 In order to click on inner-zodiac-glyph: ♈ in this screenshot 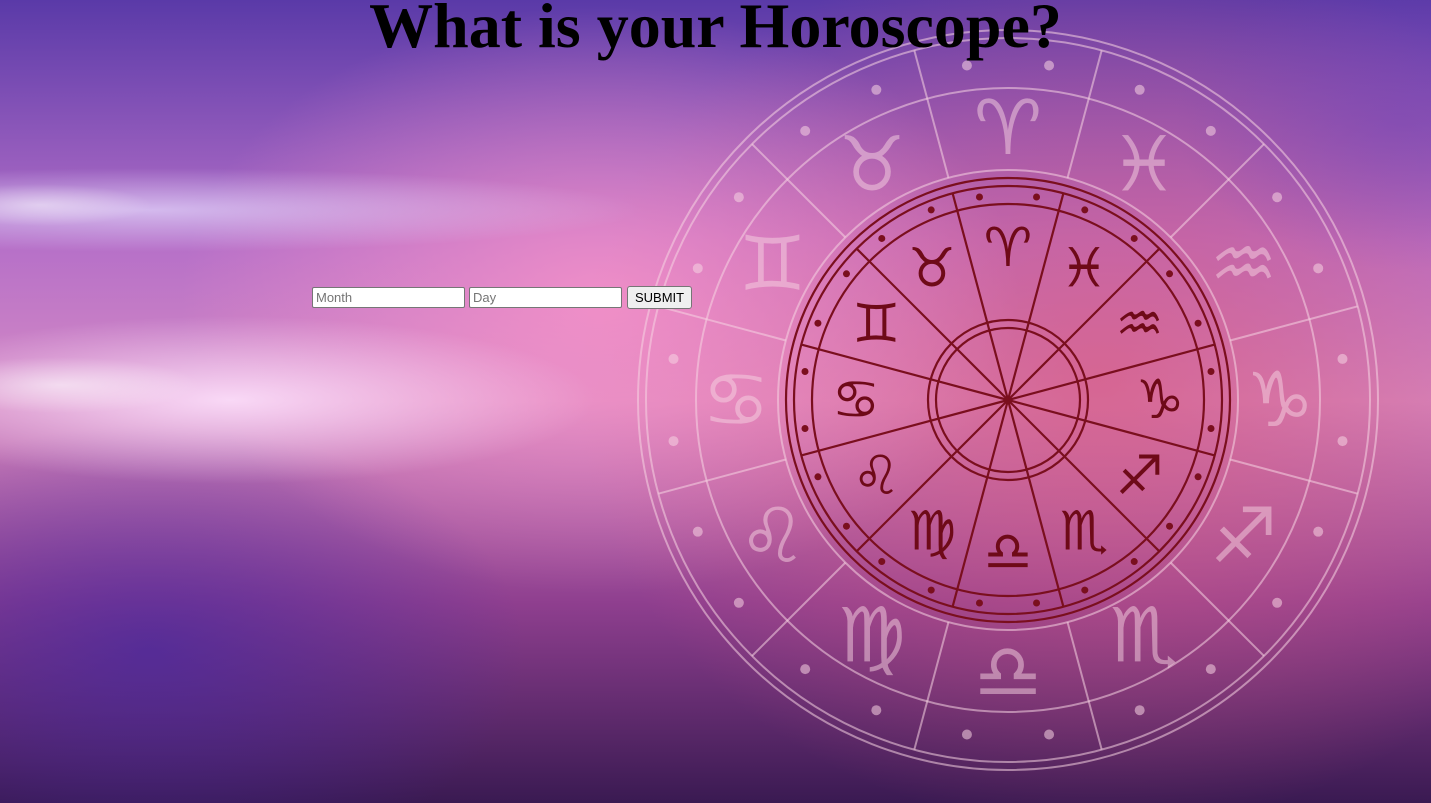, I will do `click(1008, 247)`.